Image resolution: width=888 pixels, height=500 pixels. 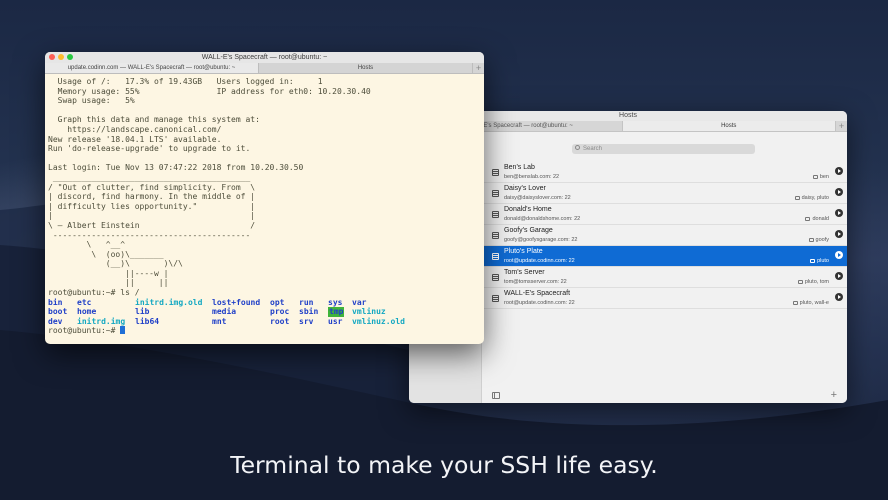 What do you see at coordinates (152, 225) in the screenshot?
I see `terminal-line: \ — Albert Einstein /` at bounding box center [152, 225].